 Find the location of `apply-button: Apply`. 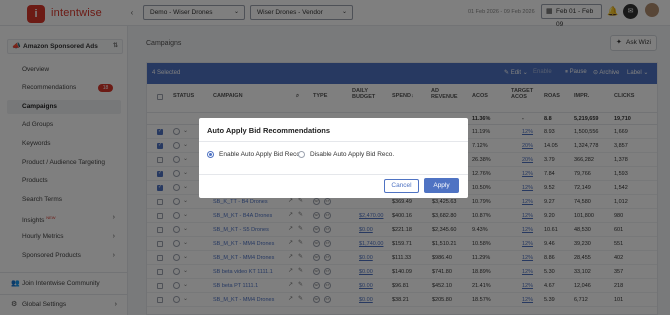

apply-button: Apply is located at coordinates (441, 185).